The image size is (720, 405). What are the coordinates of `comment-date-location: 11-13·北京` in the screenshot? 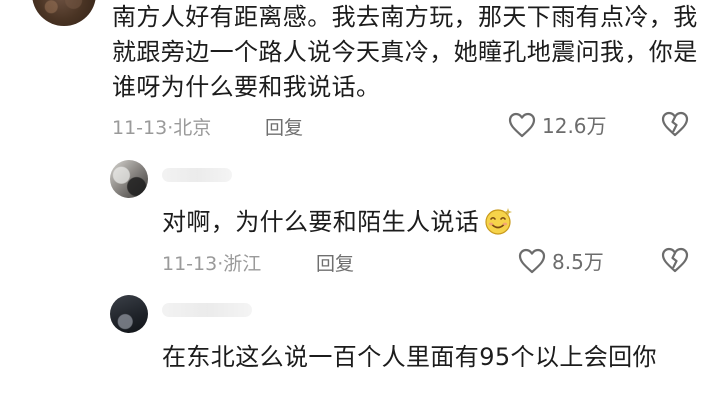 It's located at (162, 128).